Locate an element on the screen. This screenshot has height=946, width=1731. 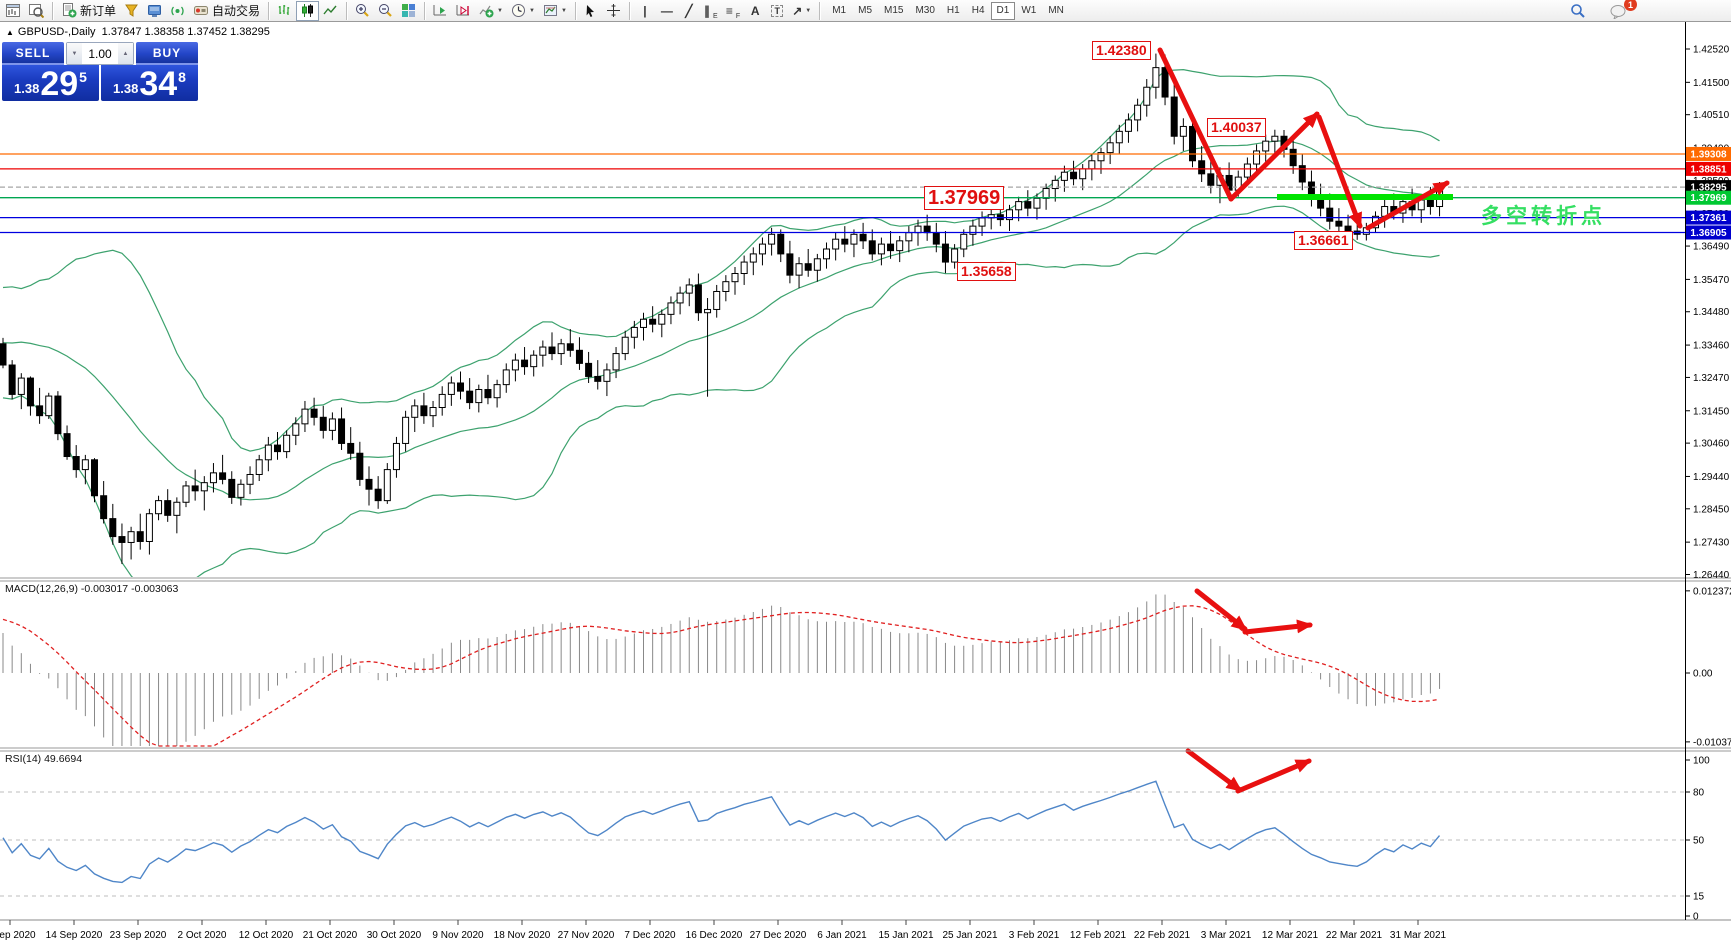
signal-icon is located at coordinates (177, 11).